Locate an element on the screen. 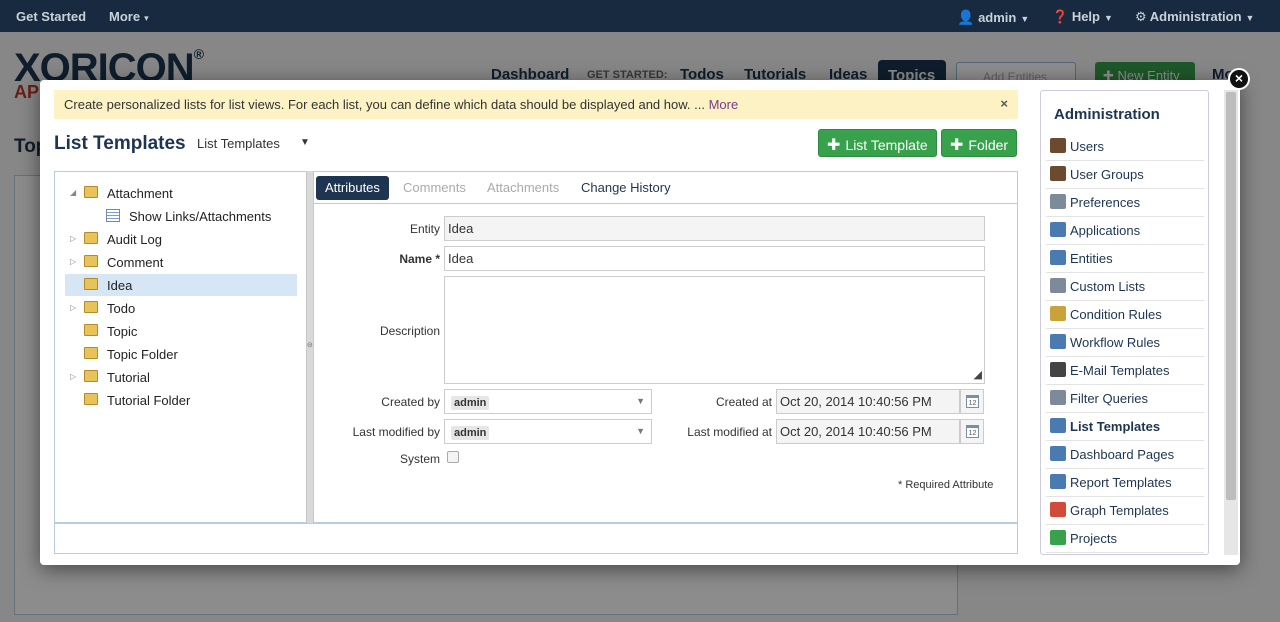 This screenshot has height=622, width=1280. admin-item-filter-queries: Filter Queries is located at coordinates (1125, 399).